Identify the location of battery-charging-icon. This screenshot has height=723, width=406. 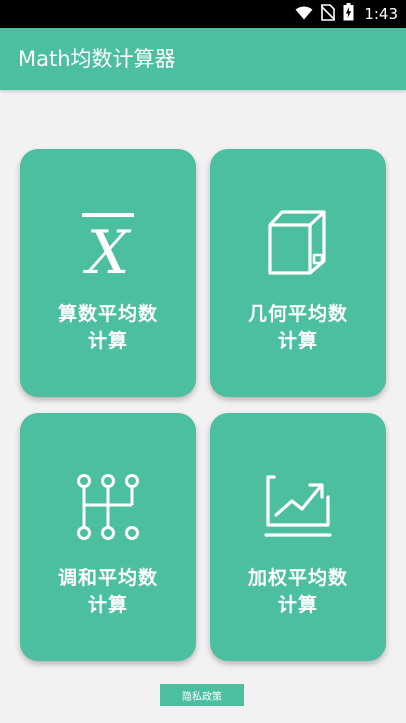
(348, 14).